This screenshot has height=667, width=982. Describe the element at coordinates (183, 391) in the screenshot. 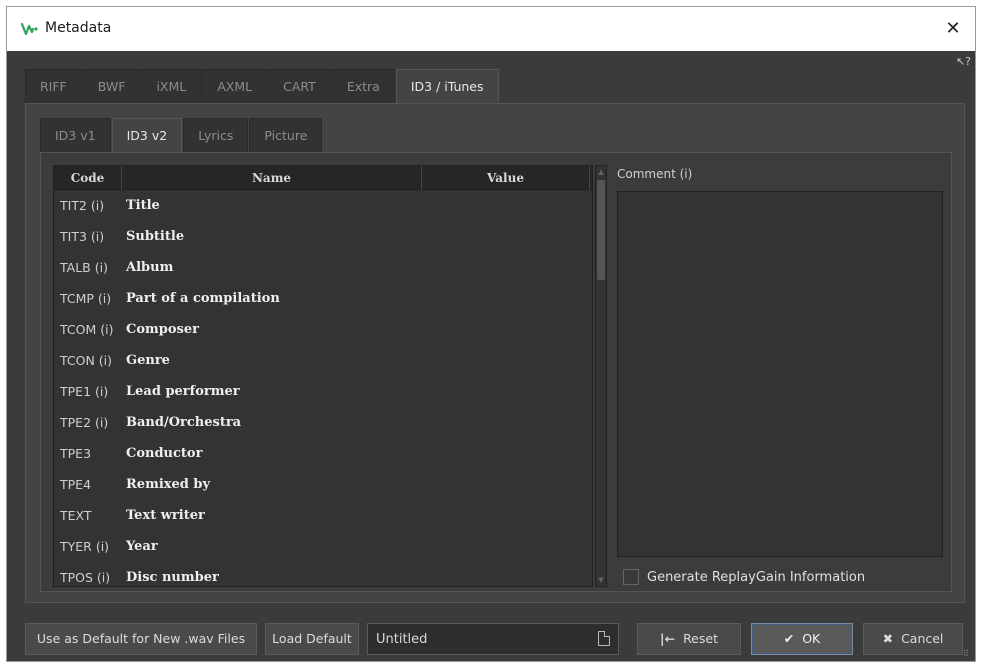

I see `row-name: Lead performer` at that location.